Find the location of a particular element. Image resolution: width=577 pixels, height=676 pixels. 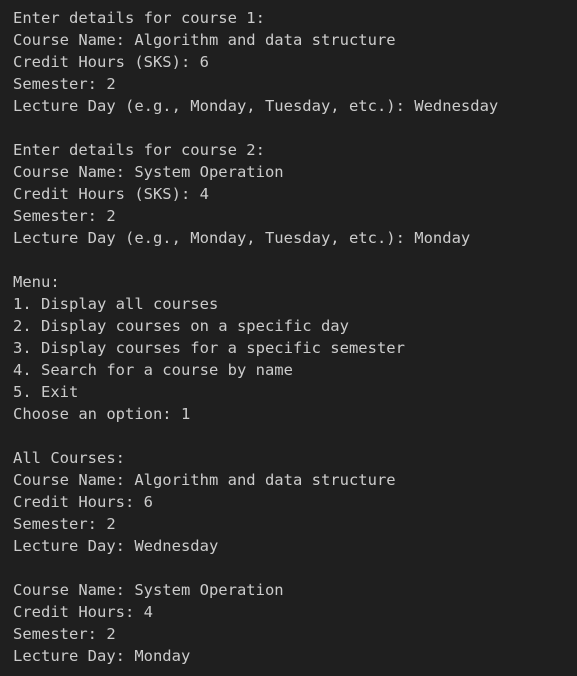

terminal-line: Enter details for course 2: is located at coordinates (139, 150).